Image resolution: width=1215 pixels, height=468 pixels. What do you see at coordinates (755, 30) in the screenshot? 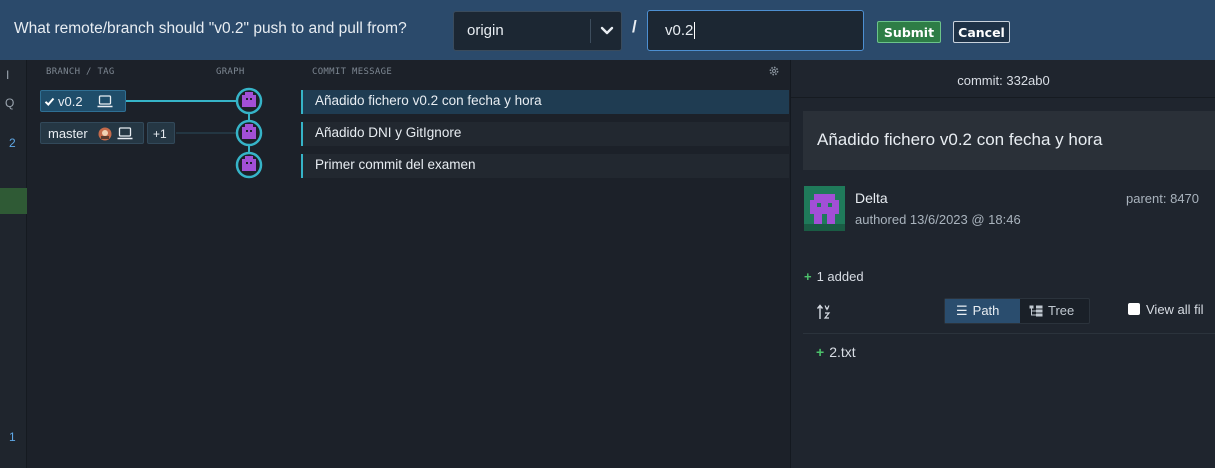
I see `branch-name-input` at bounding box center [755, 30].